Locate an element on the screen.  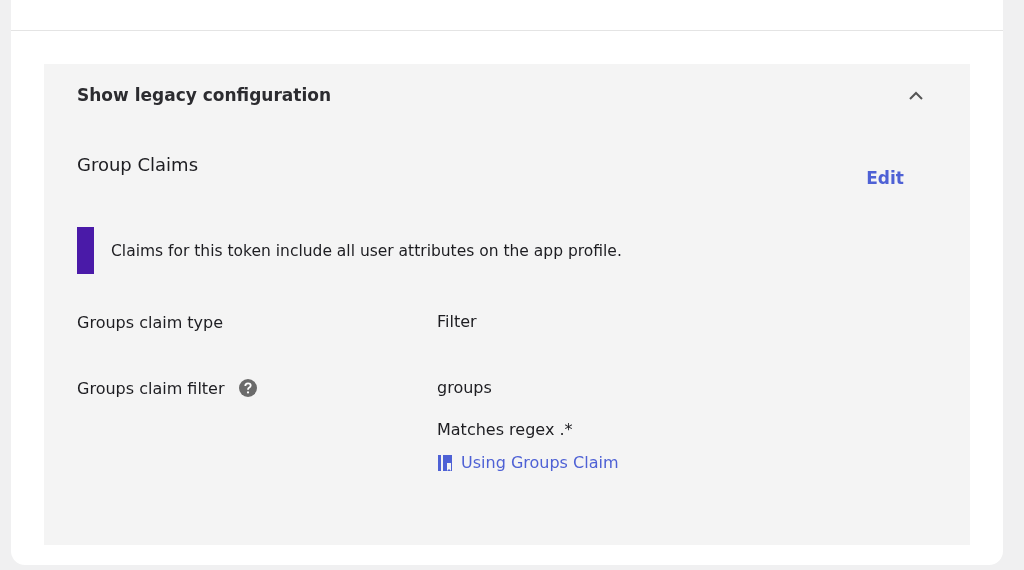
book-icon is located at coordinates (445, 463).